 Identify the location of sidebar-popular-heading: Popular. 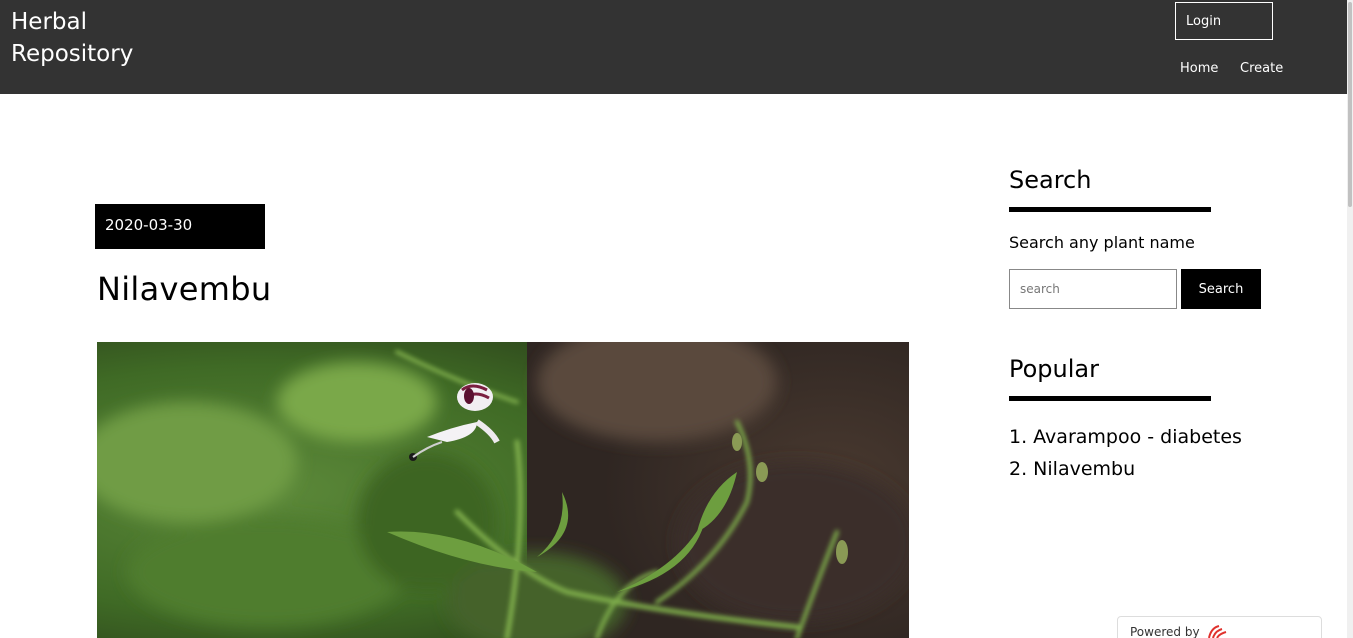
(1054, 369).